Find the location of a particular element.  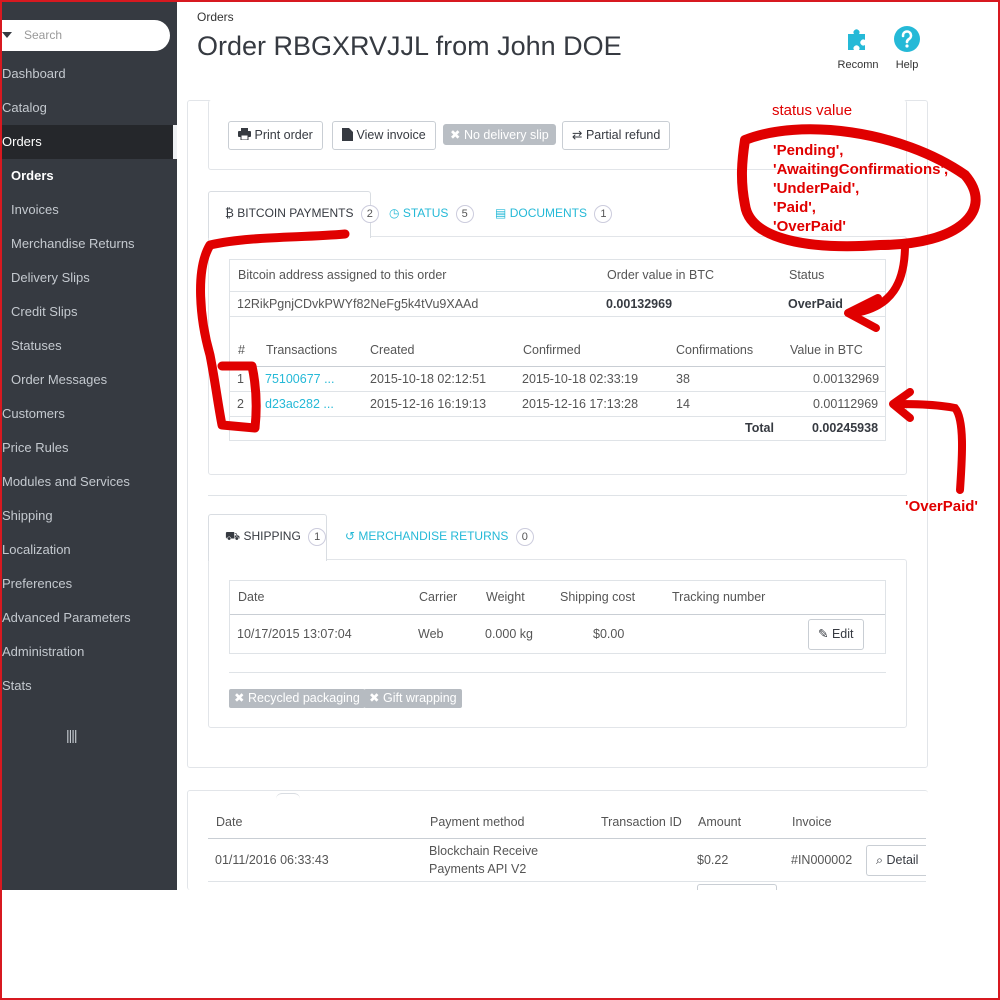

clock-icon: ◷ is located at coordinates (394, 213).